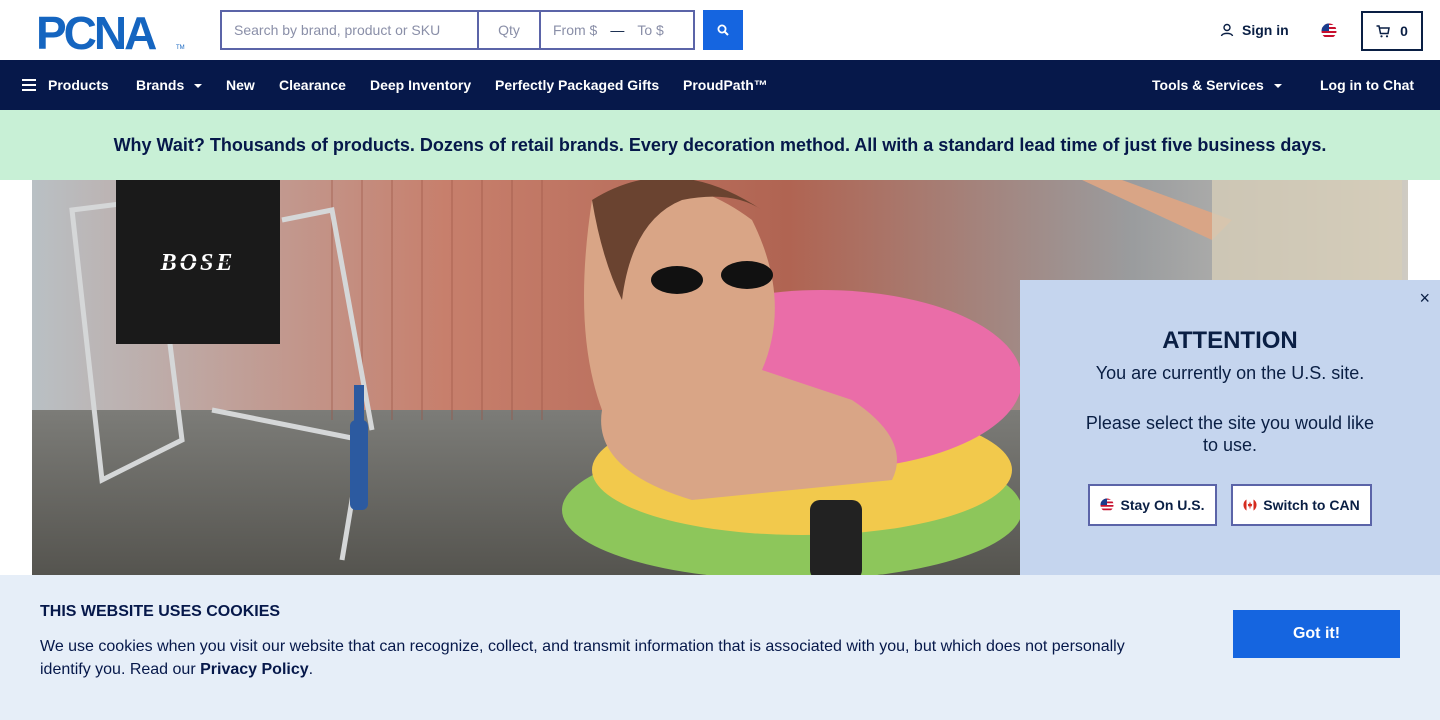 The image size is (1440, 720). I want to click on switch-can-label: Switch to CAN, so click(1311, 505).